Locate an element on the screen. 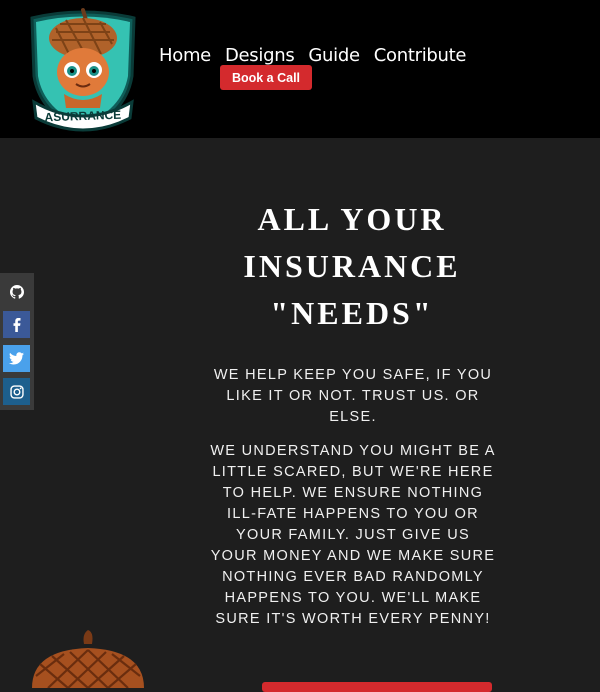 This screenshot has height=692, width=600. nav-home: Home is located at coordinates (185, 55).